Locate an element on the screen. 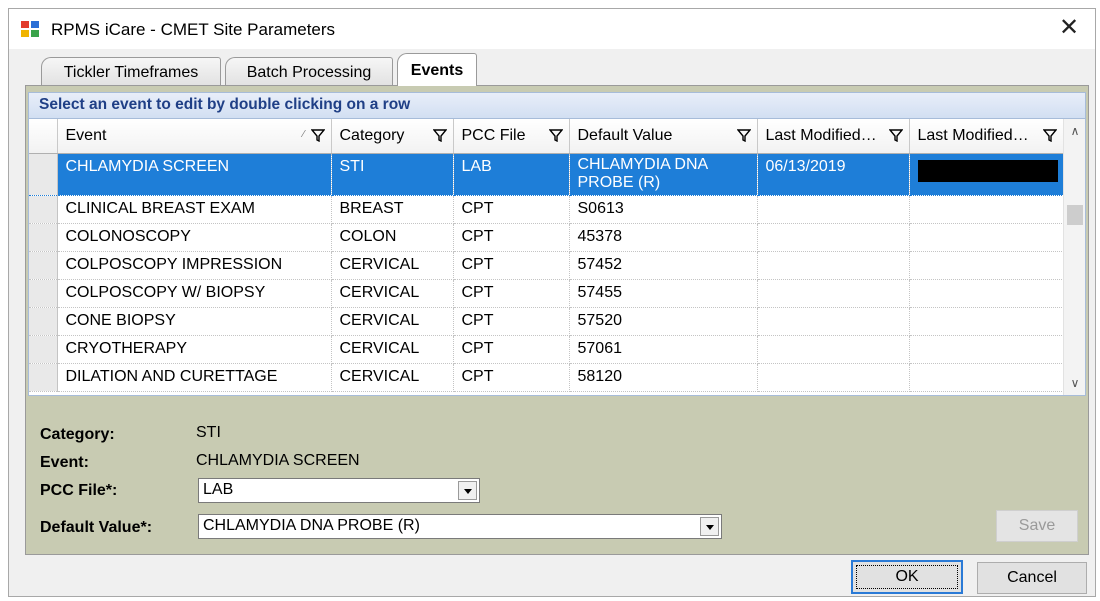 The width and height of the screenshot is (1100, 601). cell-default-value: 57061 is located at coordinates (663, 349).